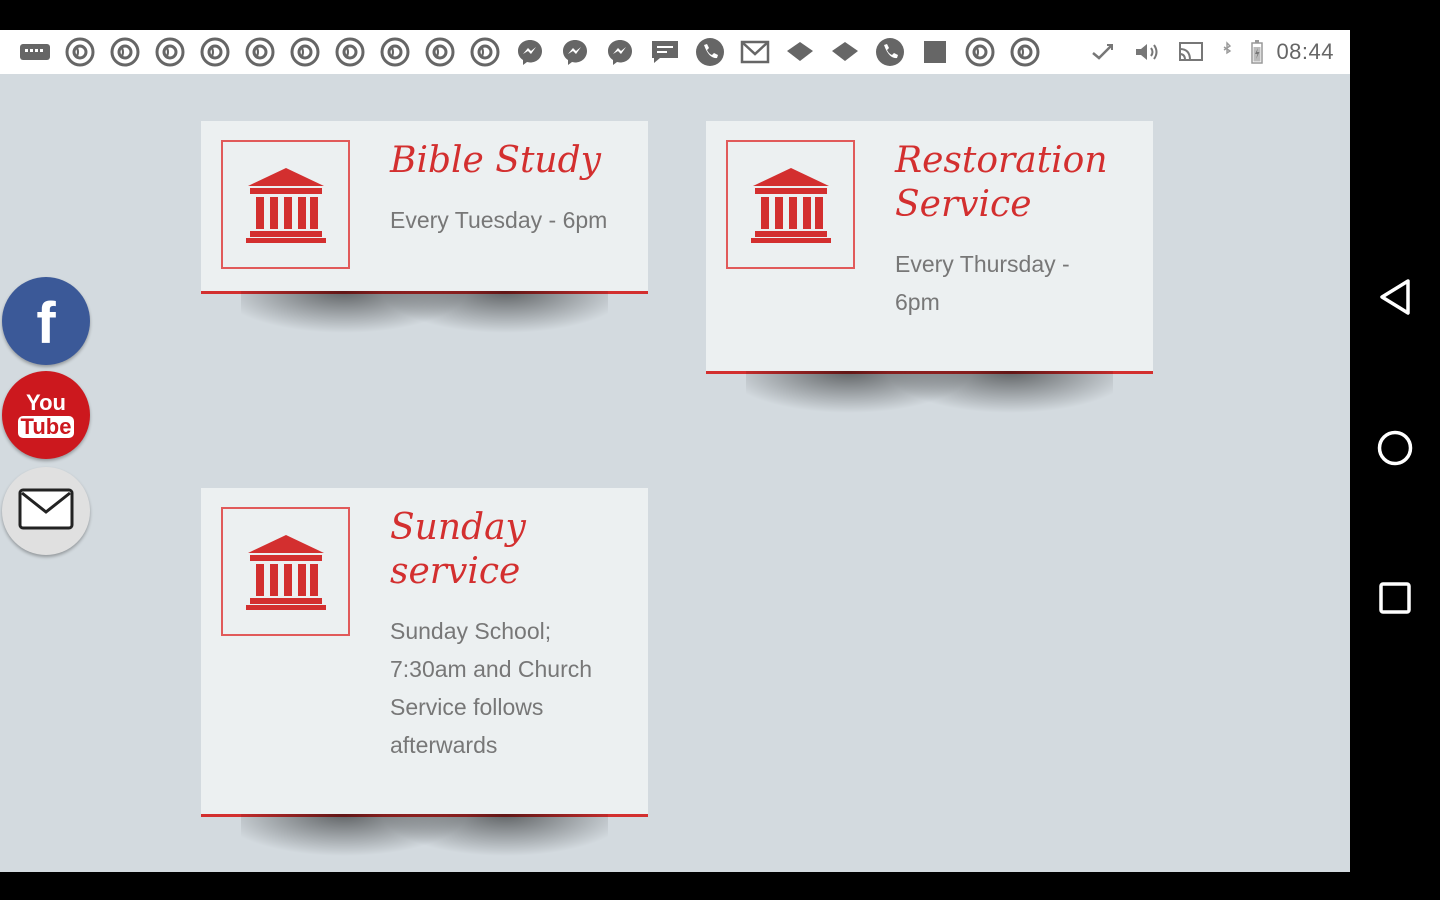 The width and height of the screenshot is (1440, 900). What do you see at coordinates (1147, 52) in the screenshot?
I see `volume-icon` at bounding box center [1147, 52].